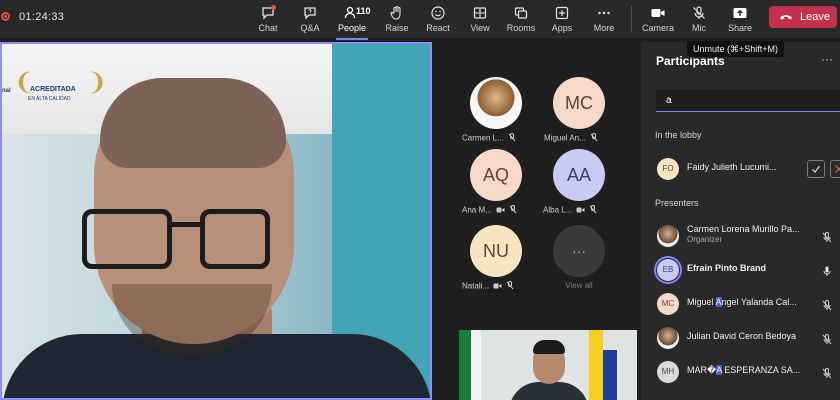  Describe the element at coordinates (273, 7) in the screenshot. I see `chat-unread-dot` at that location.